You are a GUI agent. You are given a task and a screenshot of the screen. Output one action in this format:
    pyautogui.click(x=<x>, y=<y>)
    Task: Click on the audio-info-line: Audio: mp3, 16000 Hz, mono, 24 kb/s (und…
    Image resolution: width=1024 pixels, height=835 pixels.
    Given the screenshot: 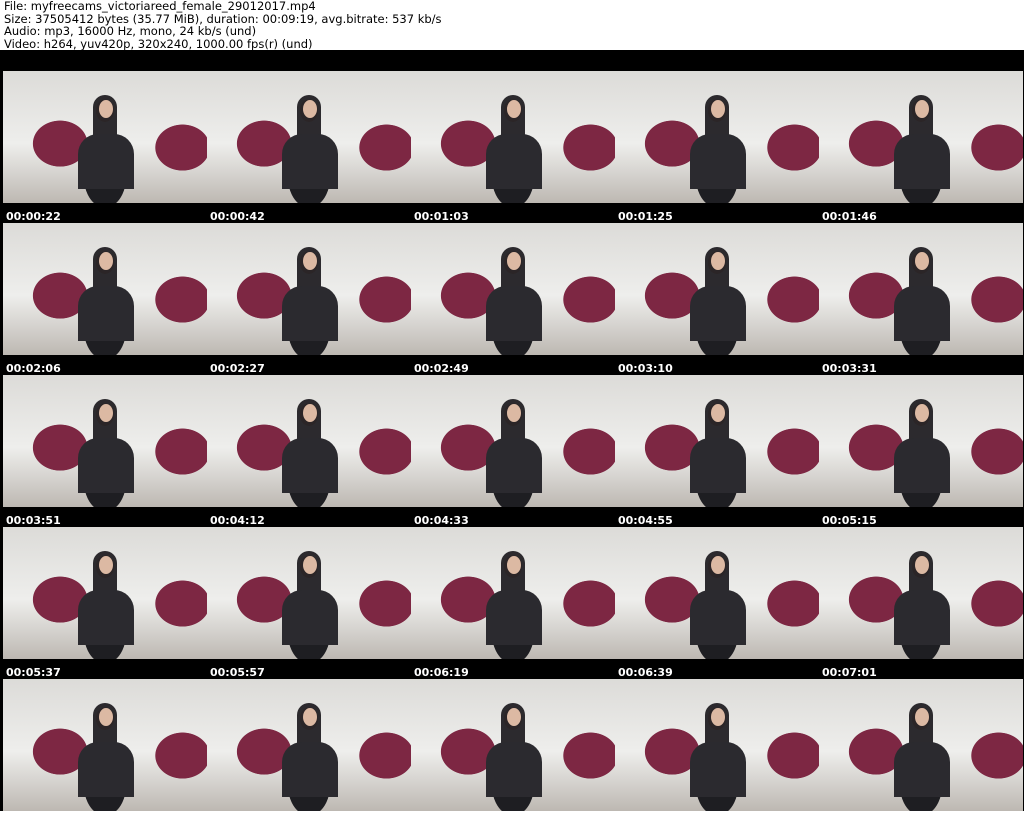 What is the action you would take?
    pyautogui.click(x=130, y=31)
    